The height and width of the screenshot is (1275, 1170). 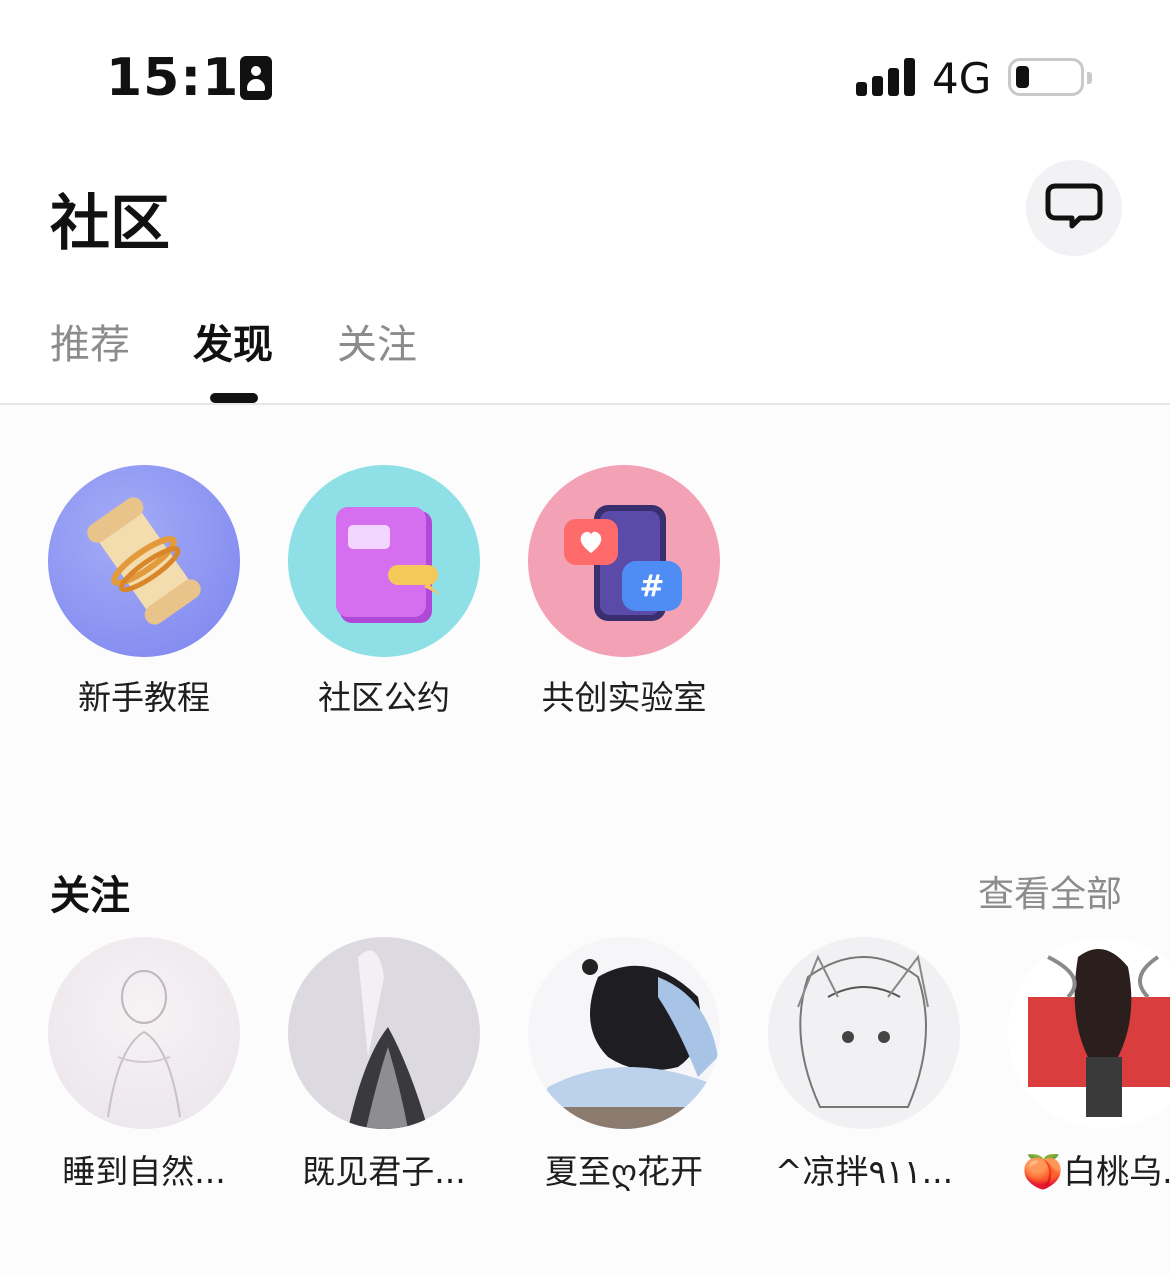 I want to click on tab-bar: 推荐 发现 关注, so click(x=585, y=352).